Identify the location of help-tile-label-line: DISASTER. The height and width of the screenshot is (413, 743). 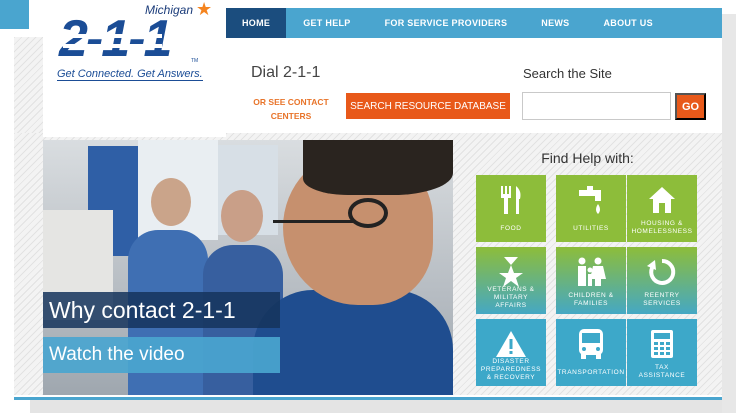
(511, 361).